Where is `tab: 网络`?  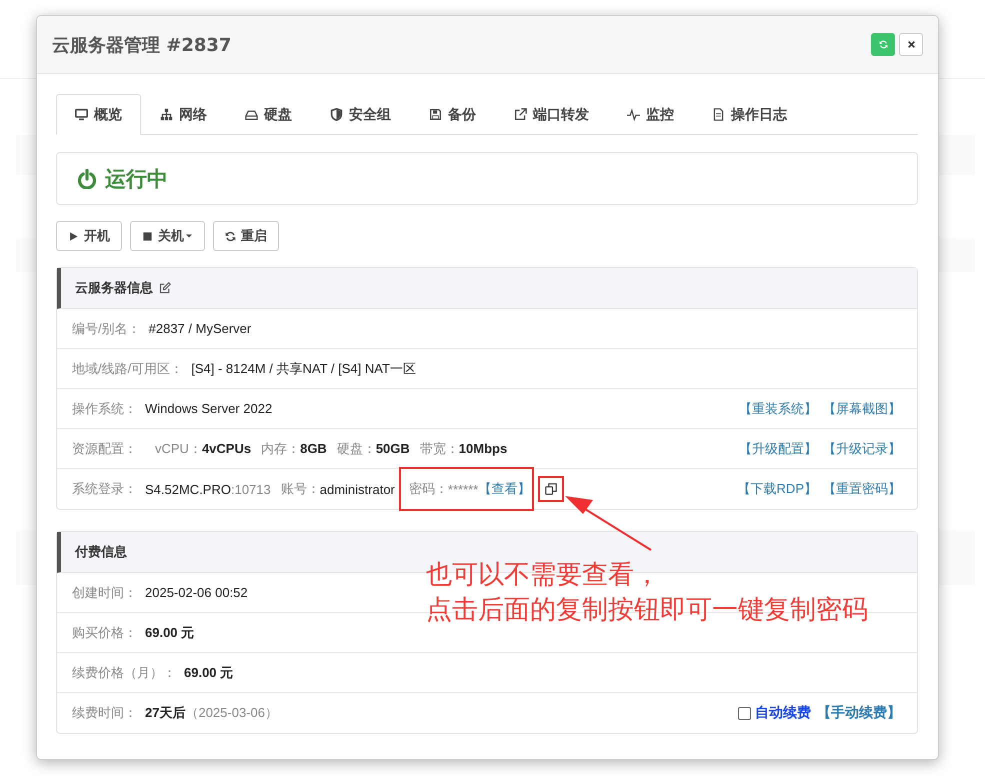
tab: 网络 is located at coordinates (183, 114).